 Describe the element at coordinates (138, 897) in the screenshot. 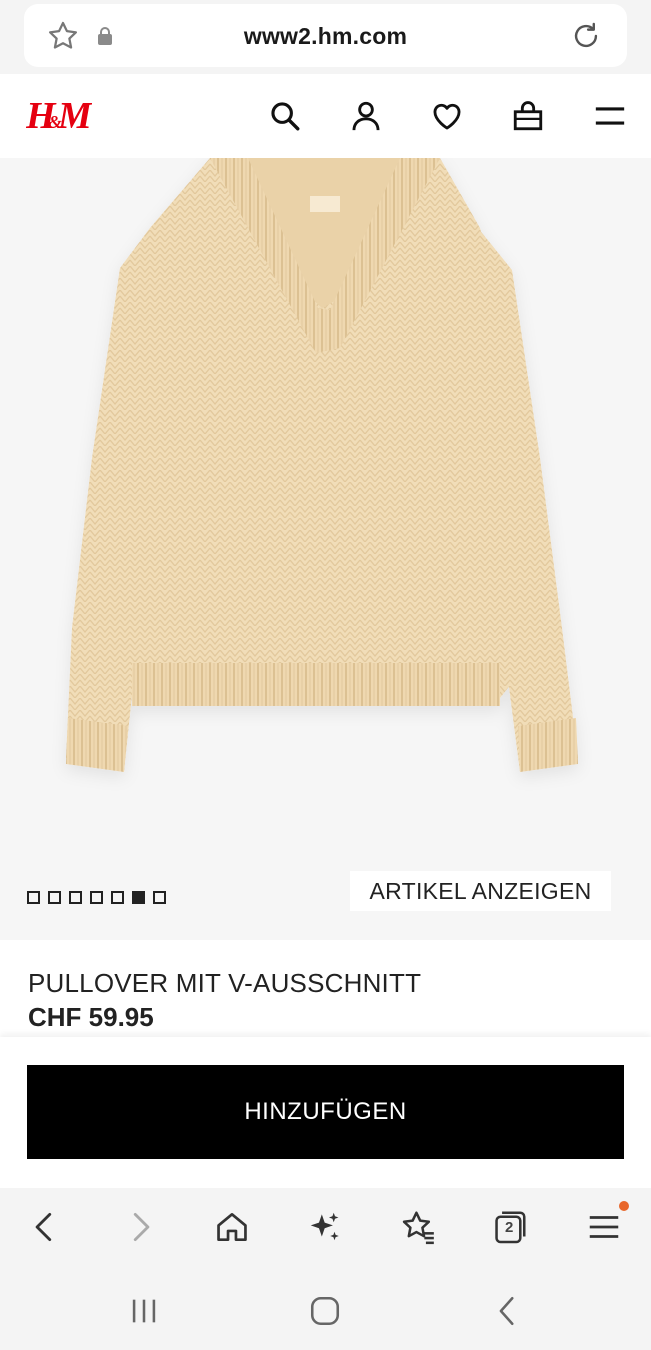

I see `gallery-dot-active` at that location.